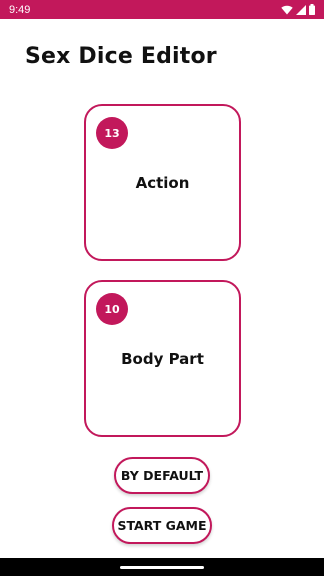  What do you see at coordinates (112, 133) in the screenshot?
I see `count-badge: 13` at bounding box center [112, 133].